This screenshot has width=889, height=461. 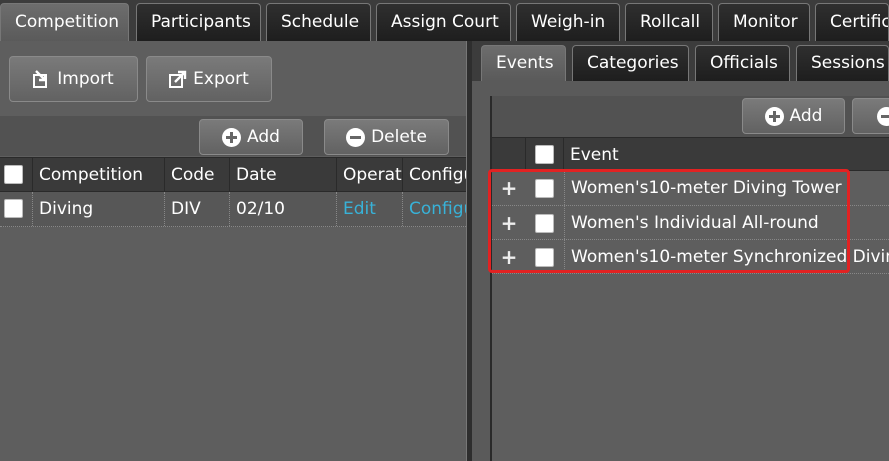 I want to click on export-label: Export, so click(x=221, y=79).